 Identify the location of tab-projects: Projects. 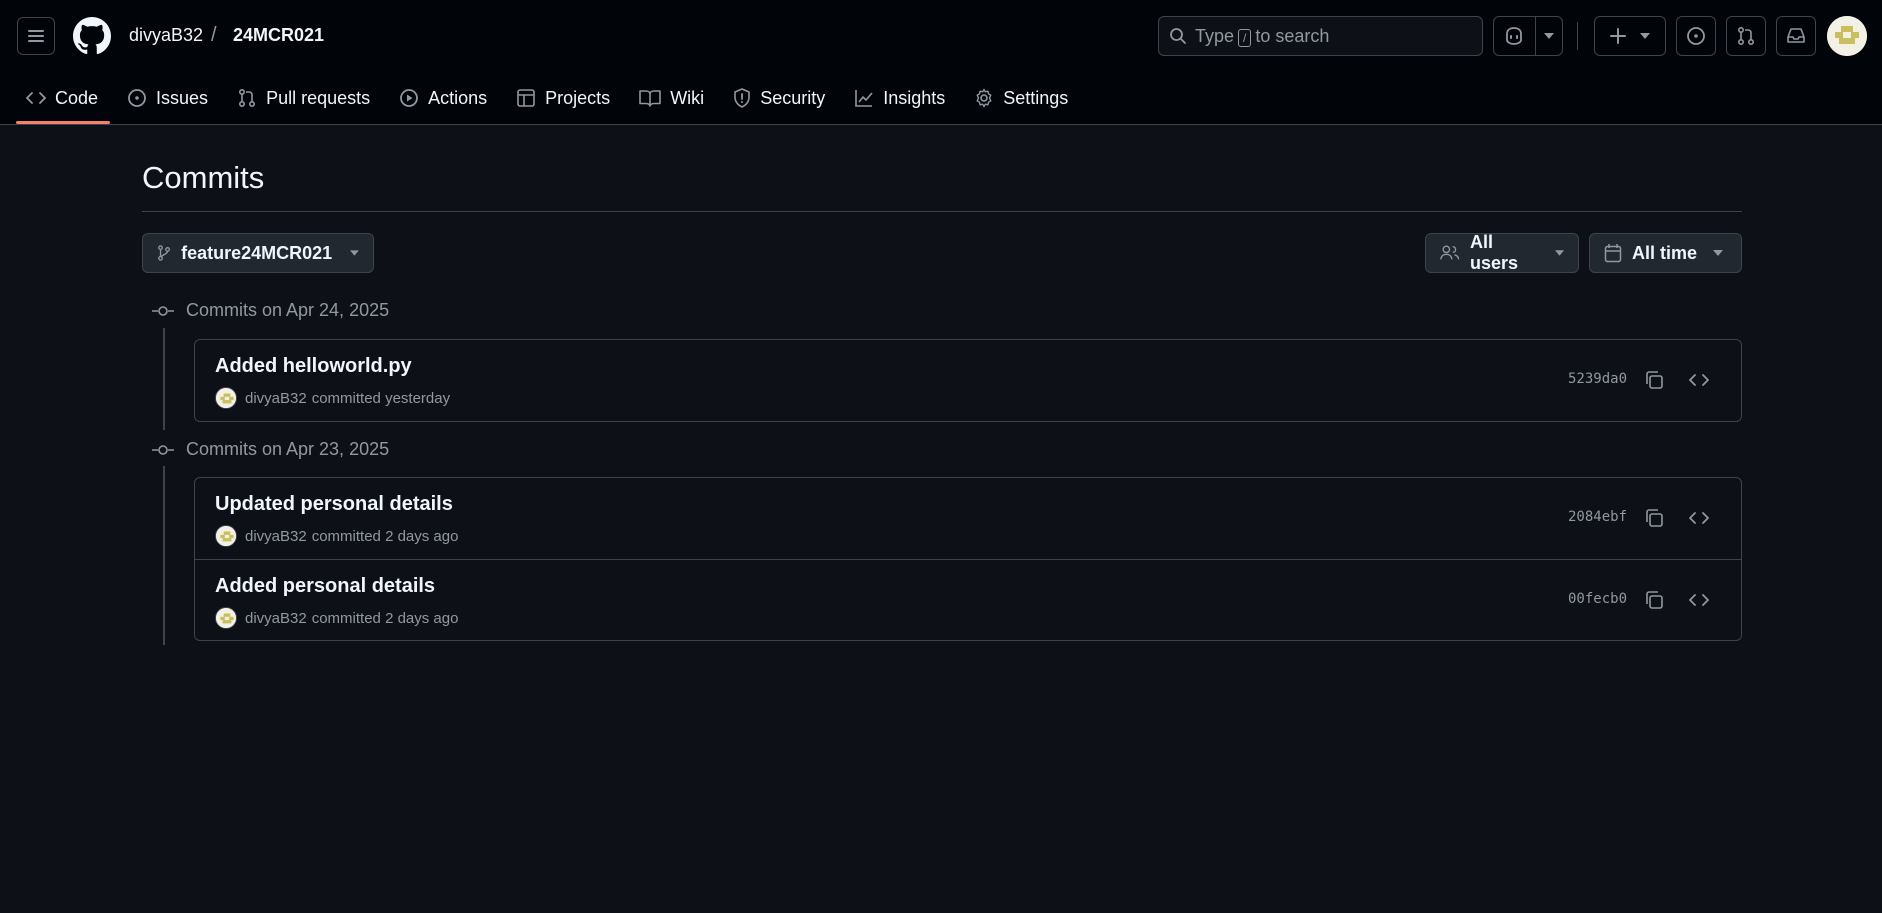
(563, 98).